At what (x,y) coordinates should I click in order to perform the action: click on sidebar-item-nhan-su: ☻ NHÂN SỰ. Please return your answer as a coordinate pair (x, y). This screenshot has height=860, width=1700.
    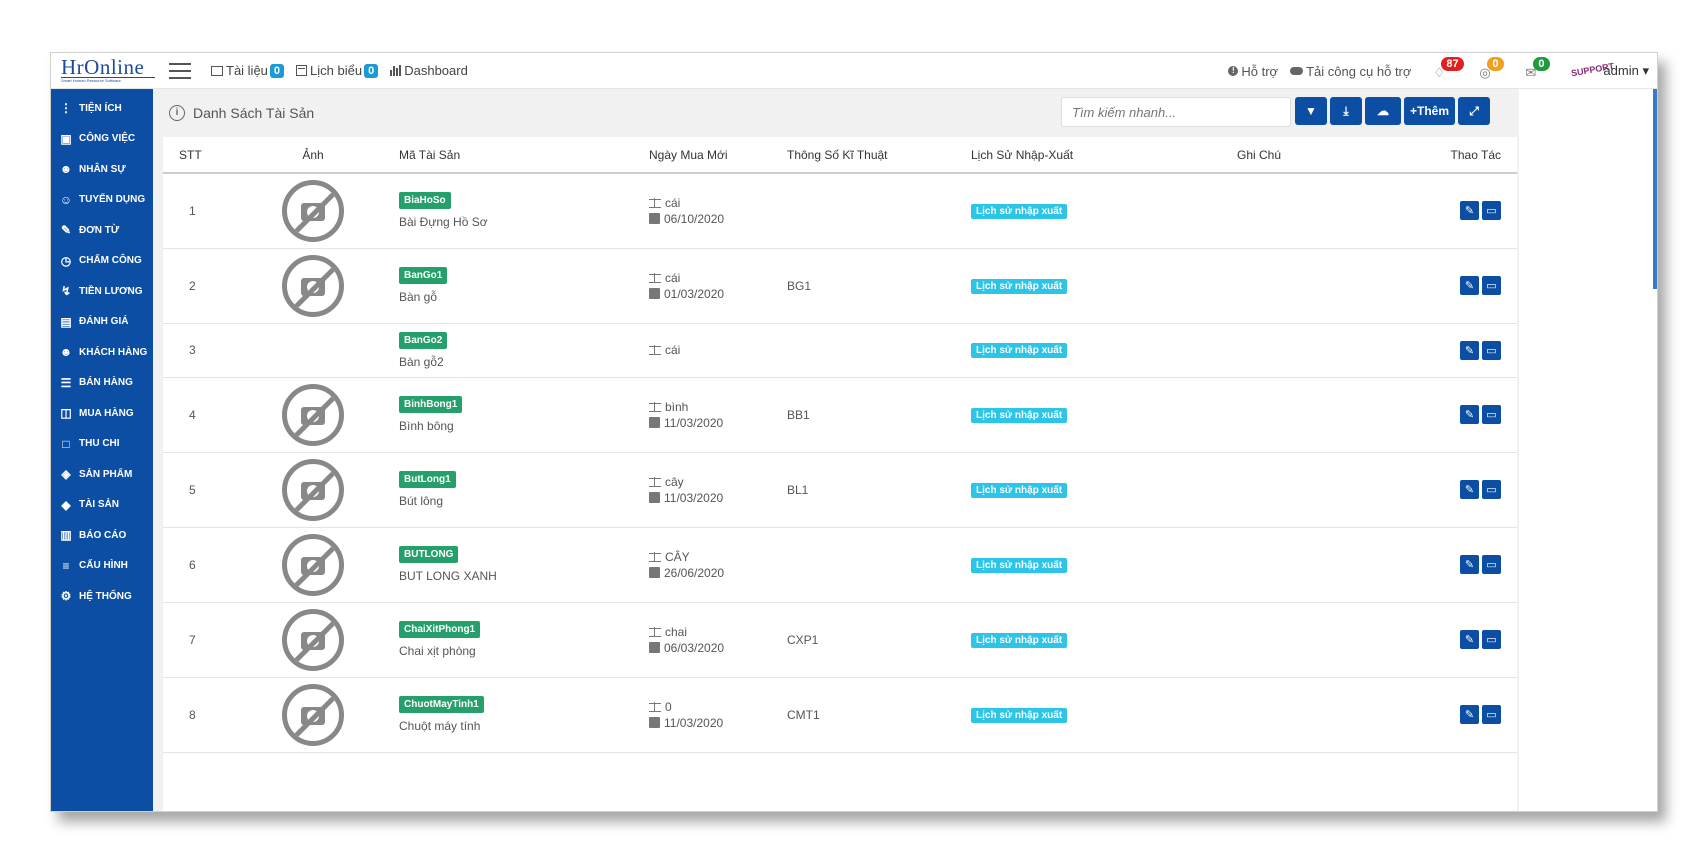
    Looking at the image, I should click on (102, 169).